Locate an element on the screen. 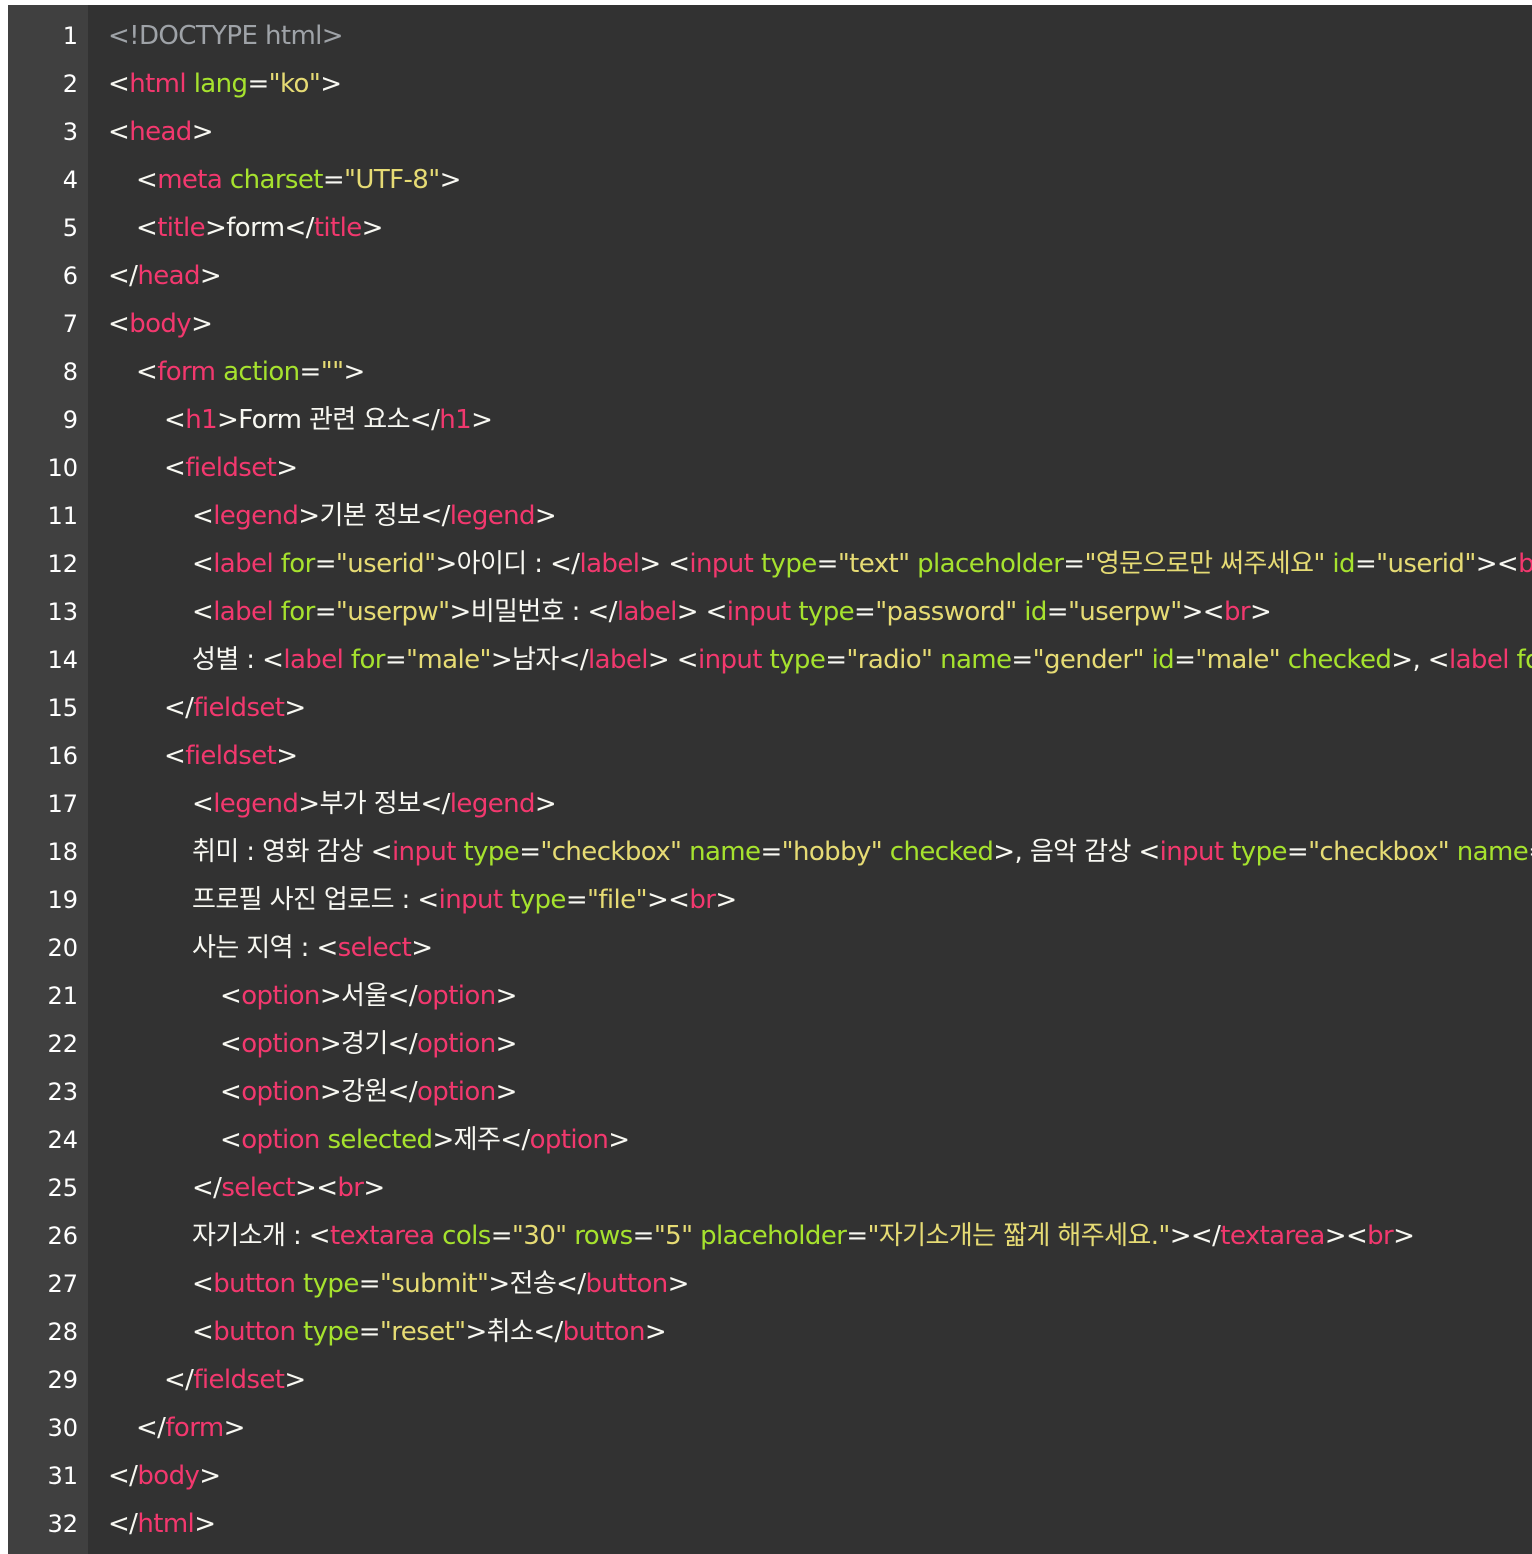  code-line: 23 <option>강원</option> is located at coordinates (770, 1092).